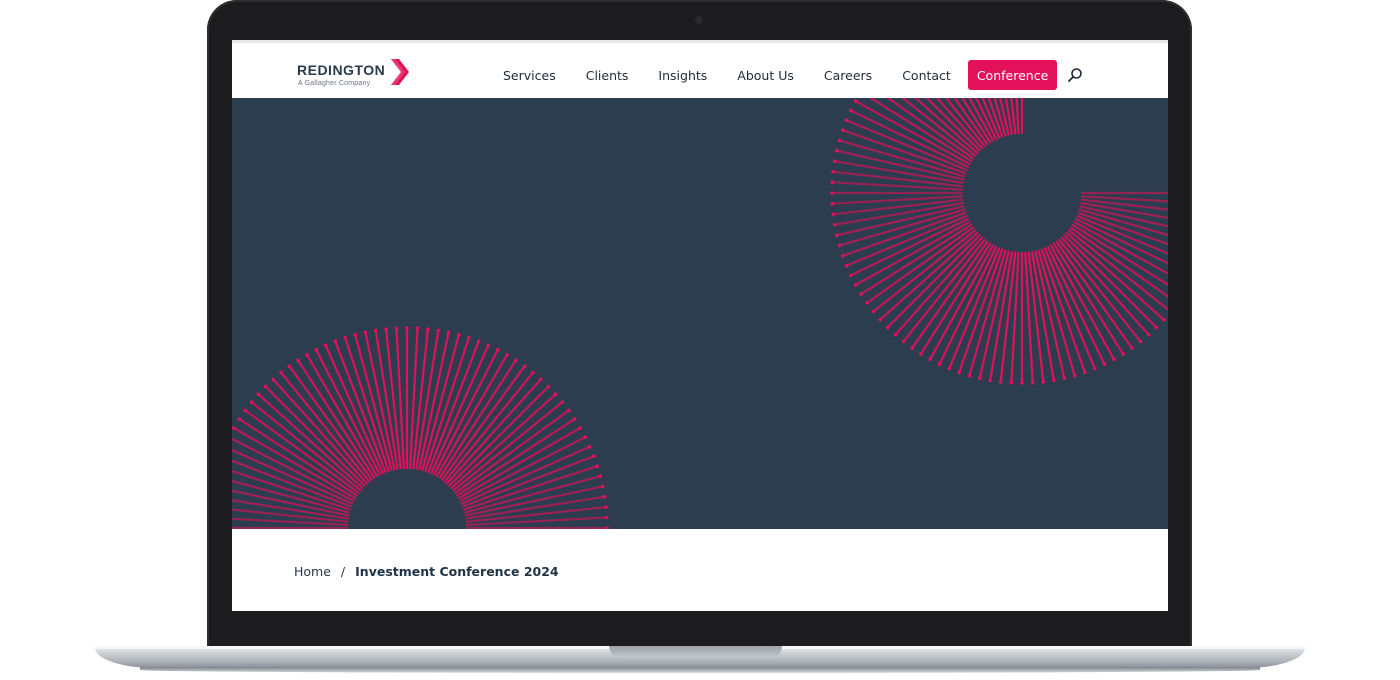 This screenshot has height=680, width=1400. What do you see at coordinates (765, 75) in the screenshot?
I see `nav-item-about-us: About Us` at bounding box center [765, 75].